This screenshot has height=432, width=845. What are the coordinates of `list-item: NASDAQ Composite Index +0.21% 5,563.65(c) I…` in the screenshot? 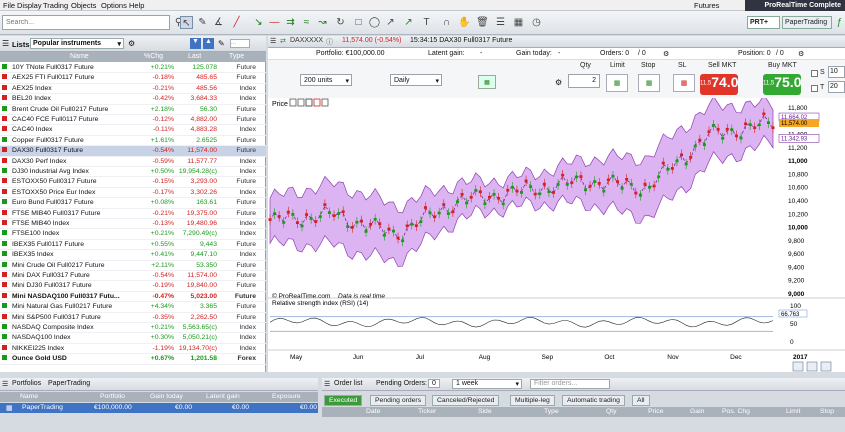 It's located at (133, 328).